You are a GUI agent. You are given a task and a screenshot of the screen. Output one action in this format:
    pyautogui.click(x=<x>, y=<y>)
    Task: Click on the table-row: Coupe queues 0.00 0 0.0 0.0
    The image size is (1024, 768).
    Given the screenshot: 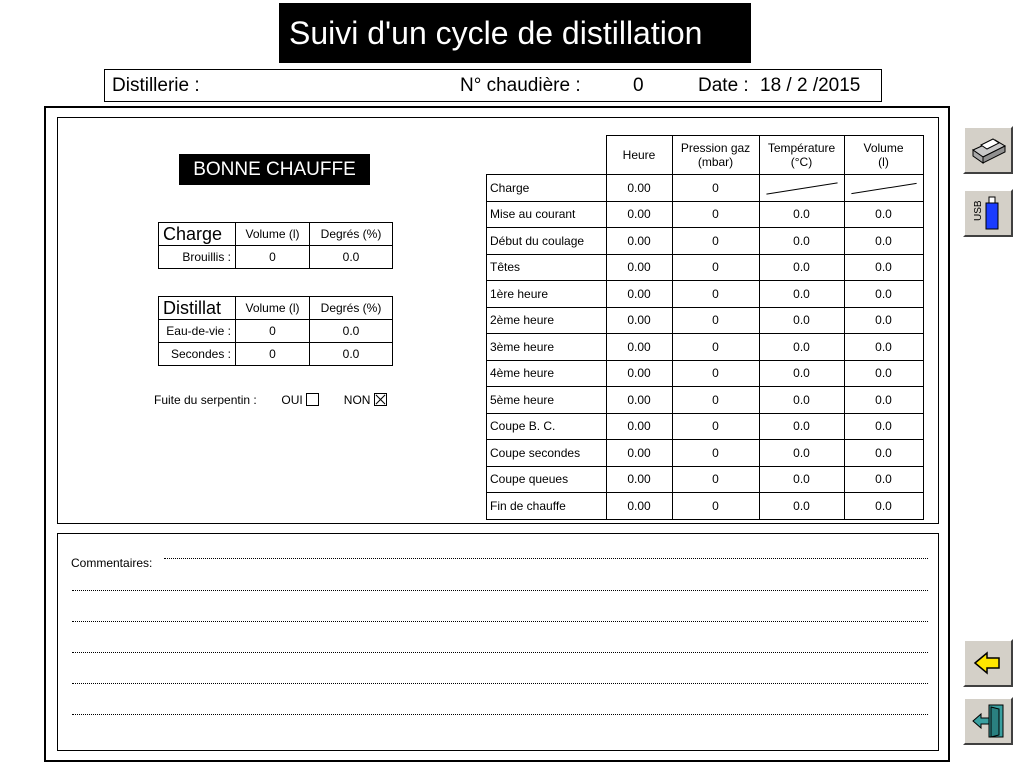 What is the action you would take?
    pyautogui.click(x=705, y=479)
    